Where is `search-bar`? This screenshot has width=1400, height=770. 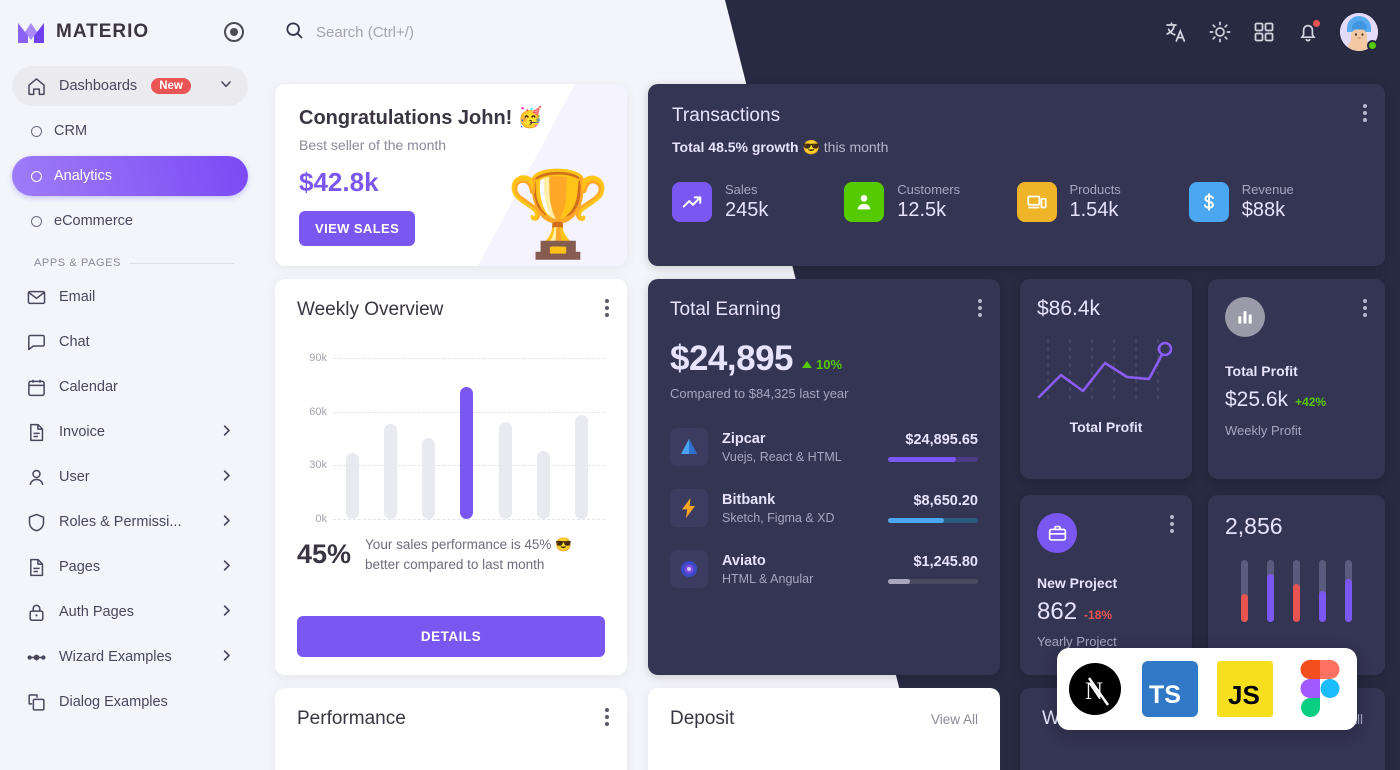 search-bar is located at coordinates (460, 32).